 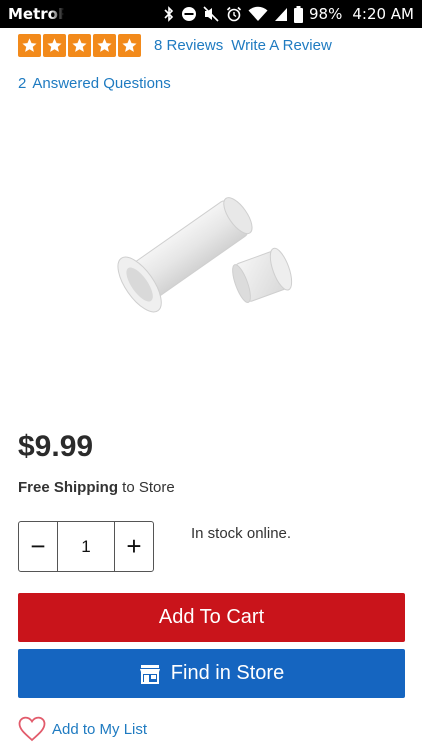 I want to click on wifi-icon, so click(x=258, y=13).